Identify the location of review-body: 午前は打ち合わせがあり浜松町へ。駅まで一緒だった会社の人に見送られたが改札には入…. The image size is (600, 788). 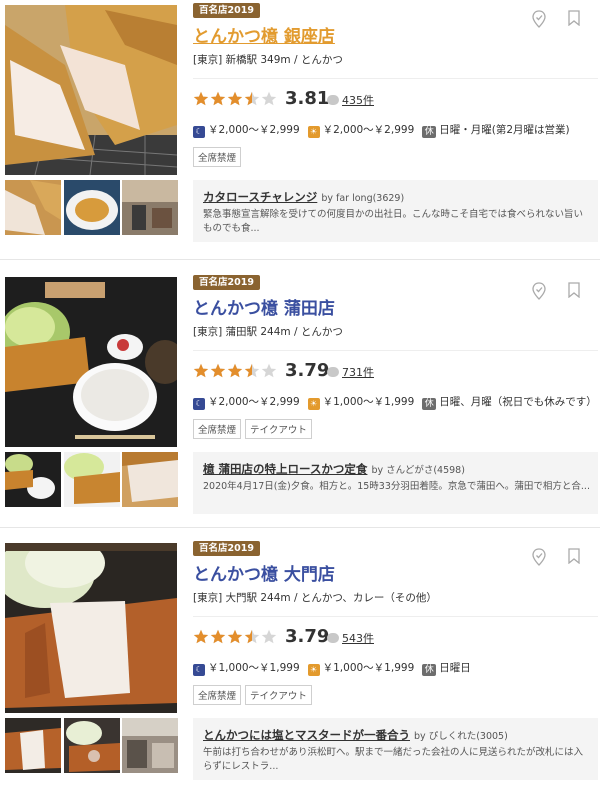
(393, 759).